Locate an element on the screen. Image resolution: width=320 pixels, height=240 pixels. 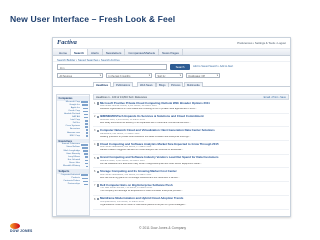
tab-web-news: Web News is located at coordinates (146, 84).